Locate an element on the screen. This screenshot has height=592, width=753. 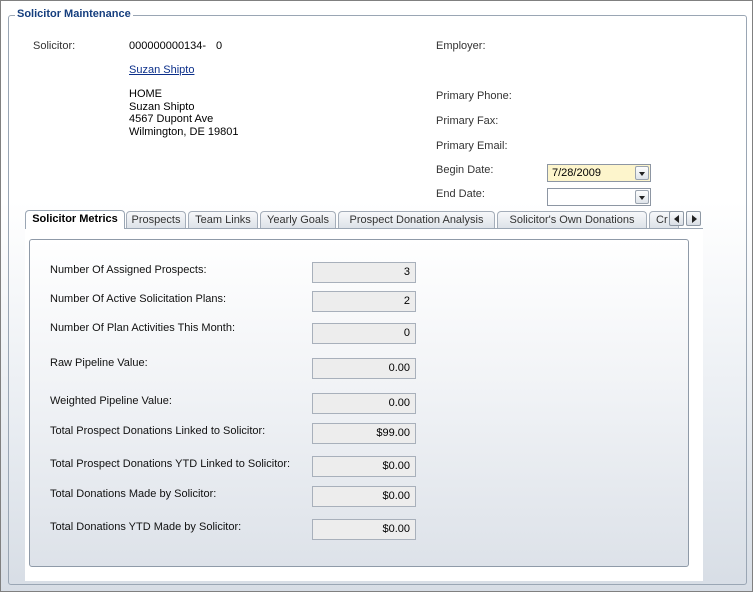
chevron-left-icon is located at coordinates (676, 218).